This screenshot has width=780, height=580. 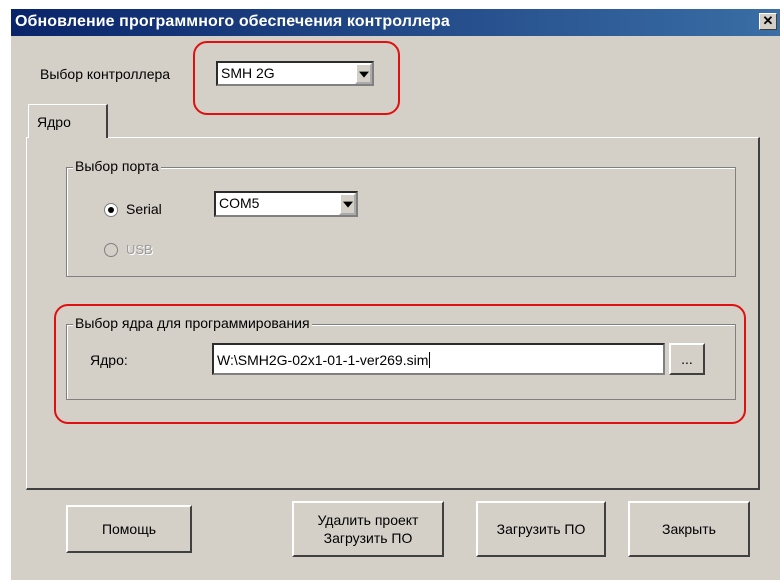 What do you see at coordinates (105, 74) in the screenshot?
I see `controller-label: Выбор контроллера` at bounding box center [105, 74].